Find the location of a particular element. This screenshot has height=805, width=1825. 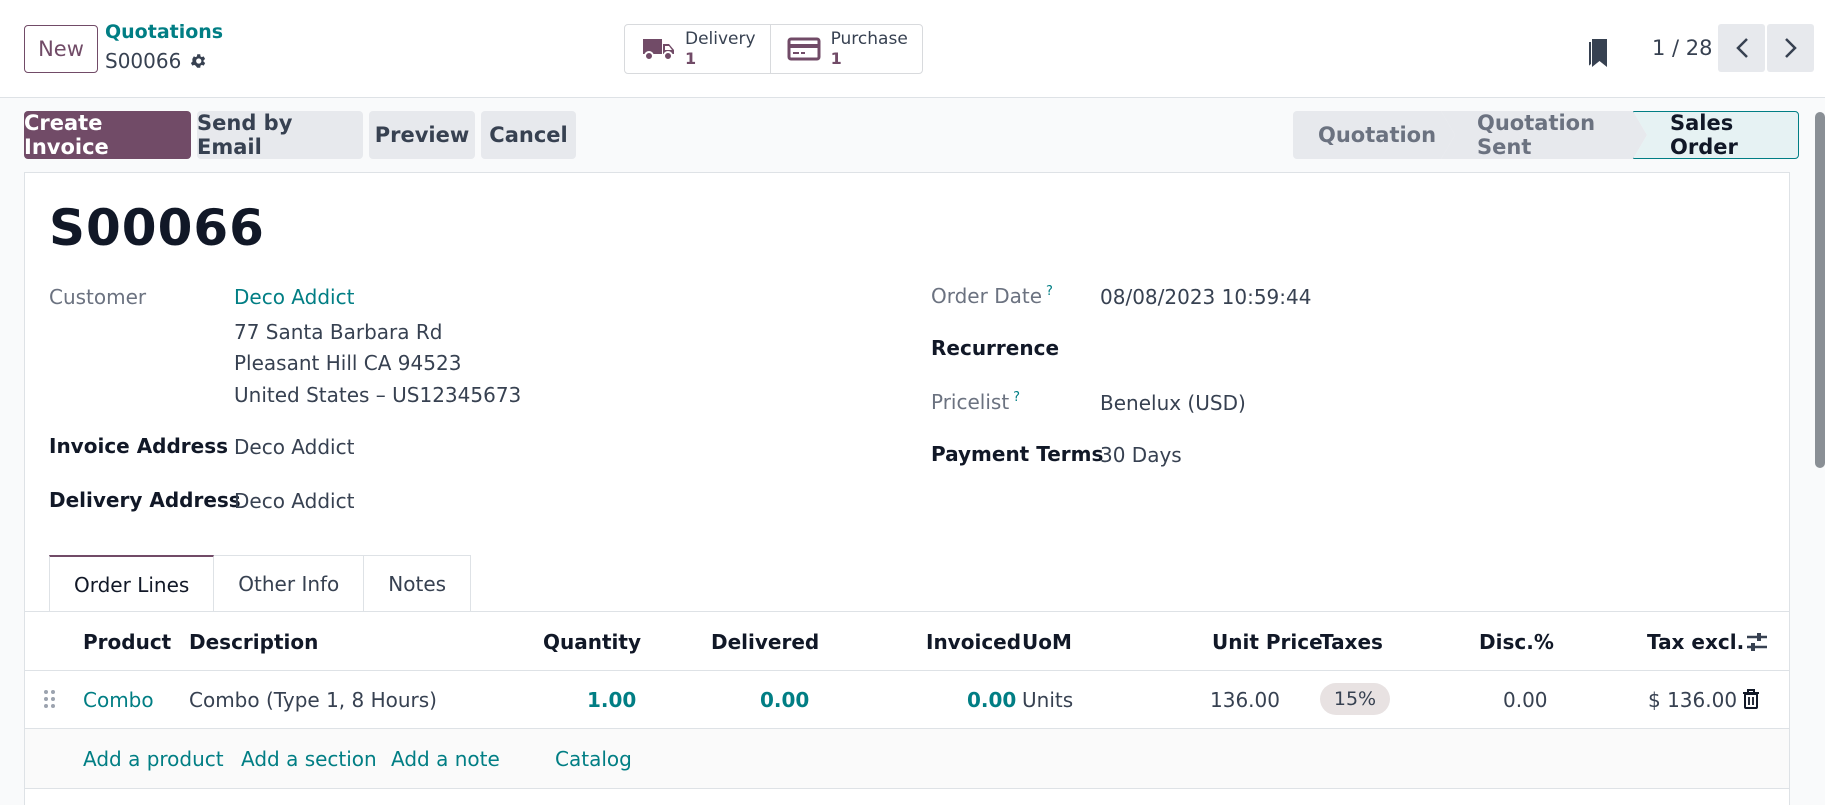

column-unit-price: Unit Price is located at coordinates (1267, 642).